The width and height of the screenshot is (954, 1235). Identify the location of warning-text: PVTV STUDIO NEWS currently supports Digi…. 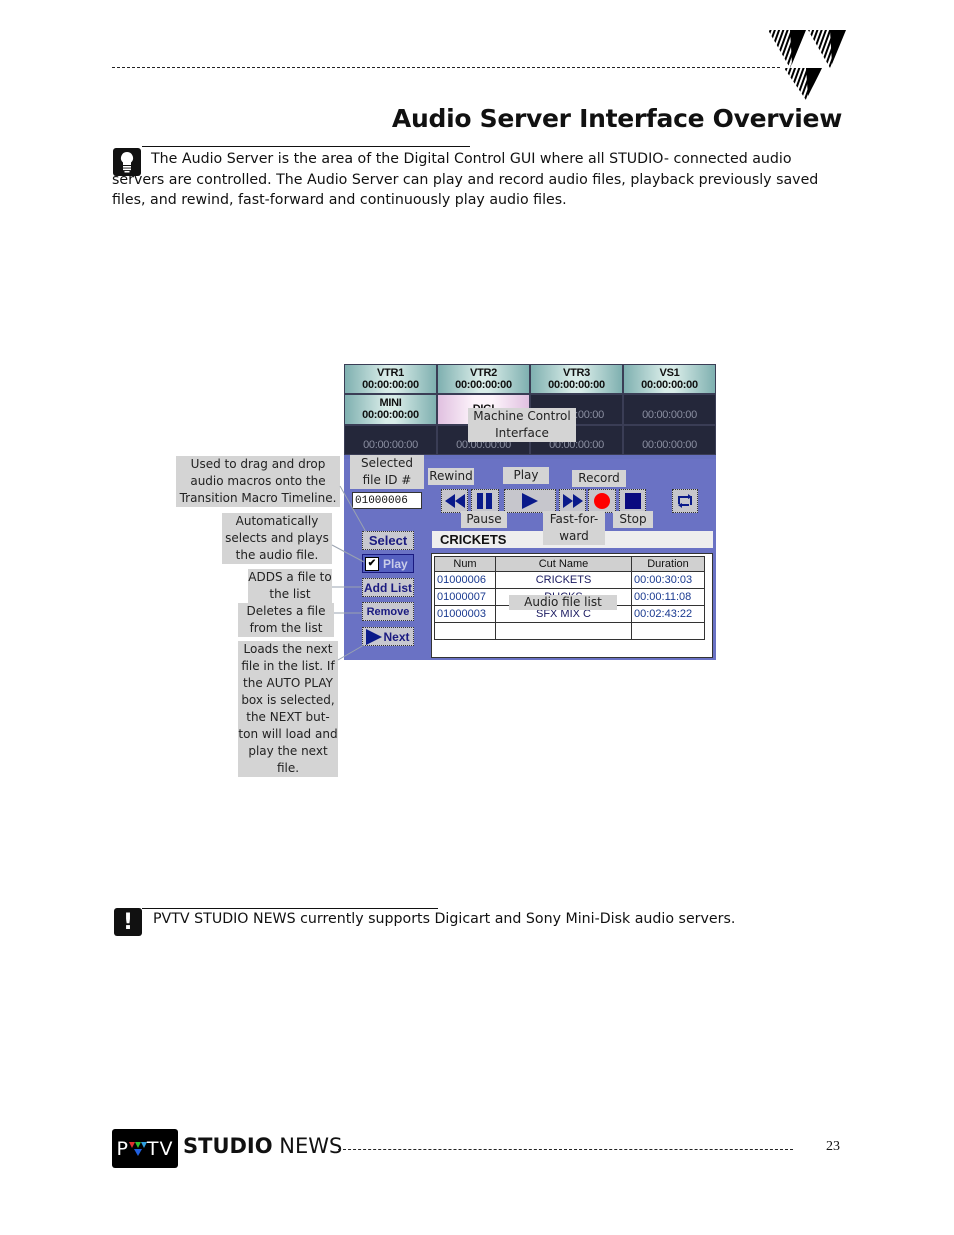
(444, 919).